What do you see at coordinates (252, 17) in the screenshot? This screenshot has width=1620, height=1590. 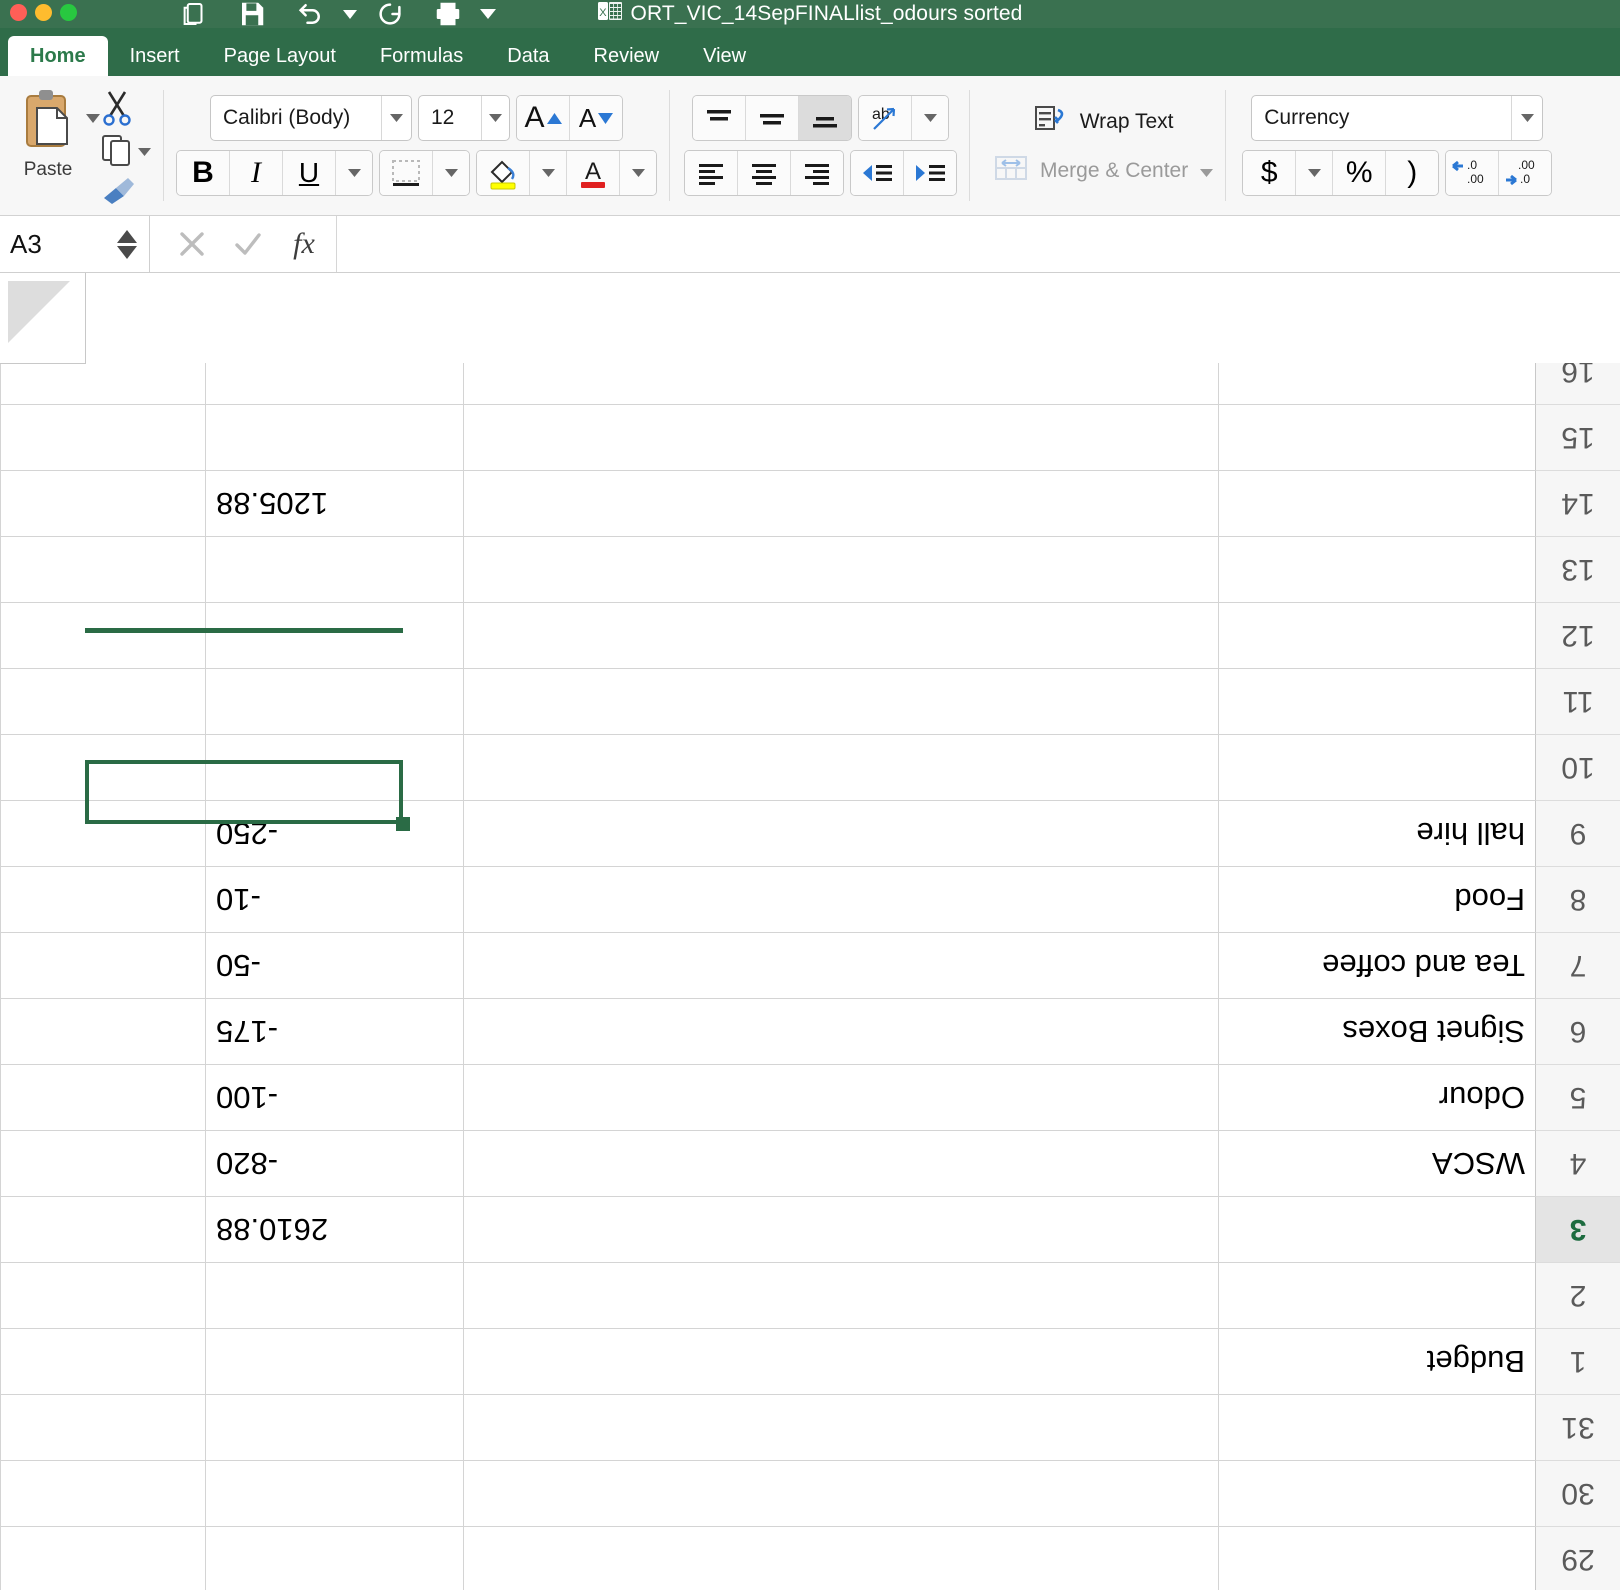 I see `save-icon` at bounding box center [252, 17].